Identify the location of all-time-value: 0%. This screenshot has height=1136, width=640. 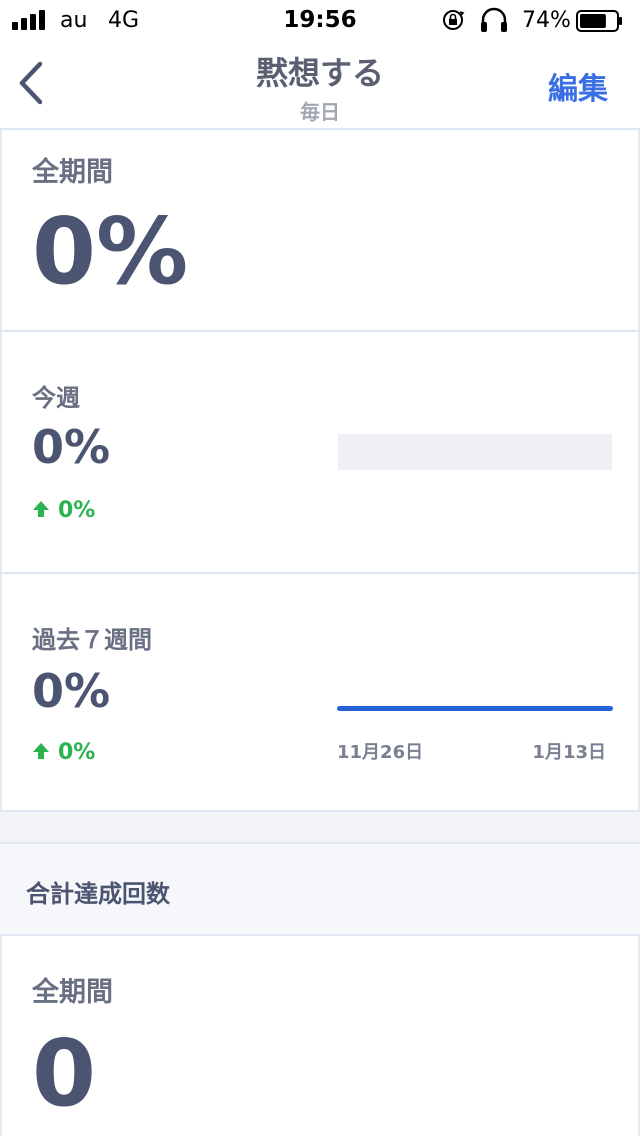
(110, 251).